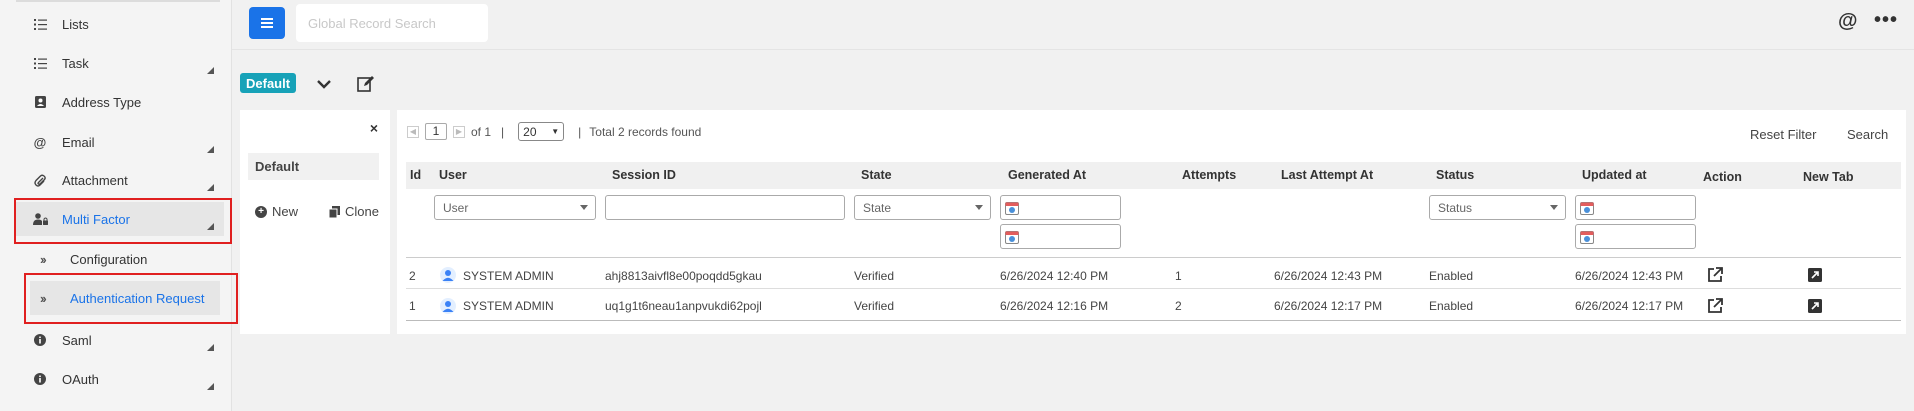 The image size is (1914, 411). I want to click on sidebar-item-multi-factor: Multi Factor, so click(120, 219).